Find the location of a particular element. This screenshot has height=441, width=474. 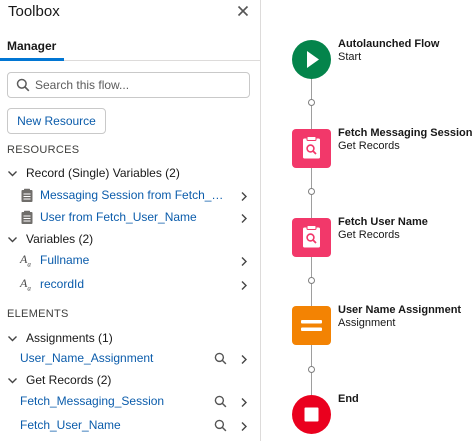

group-assignments: Assignments (1) is located at coordinates (130, 339).